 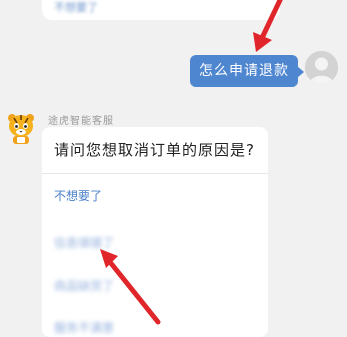 I want to click on cancel-reason-question: 请问您想取消订单的原因是?, so click(x=154, y=150).